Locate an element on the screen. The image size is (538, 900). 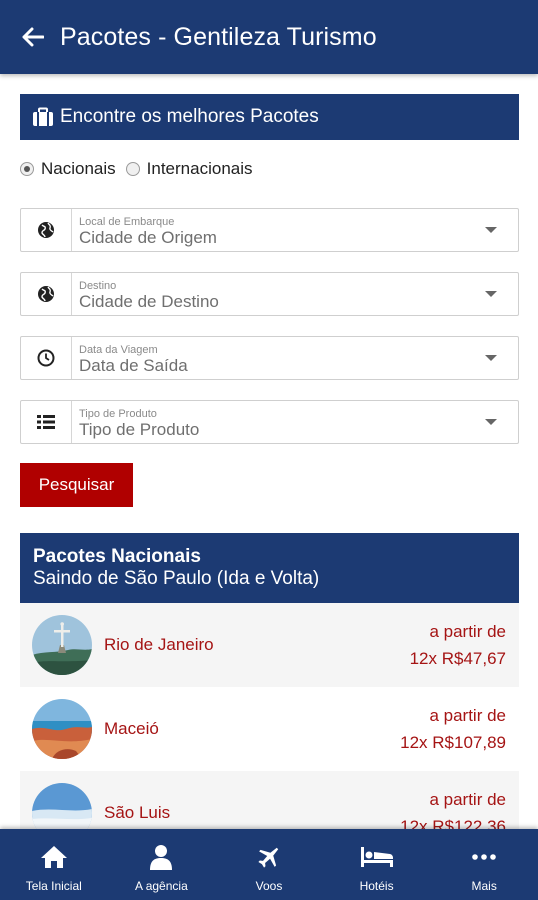
packages-subtitle: Saindo de São Paulo (Ida e Volta) is located at coordinates (176, 578).